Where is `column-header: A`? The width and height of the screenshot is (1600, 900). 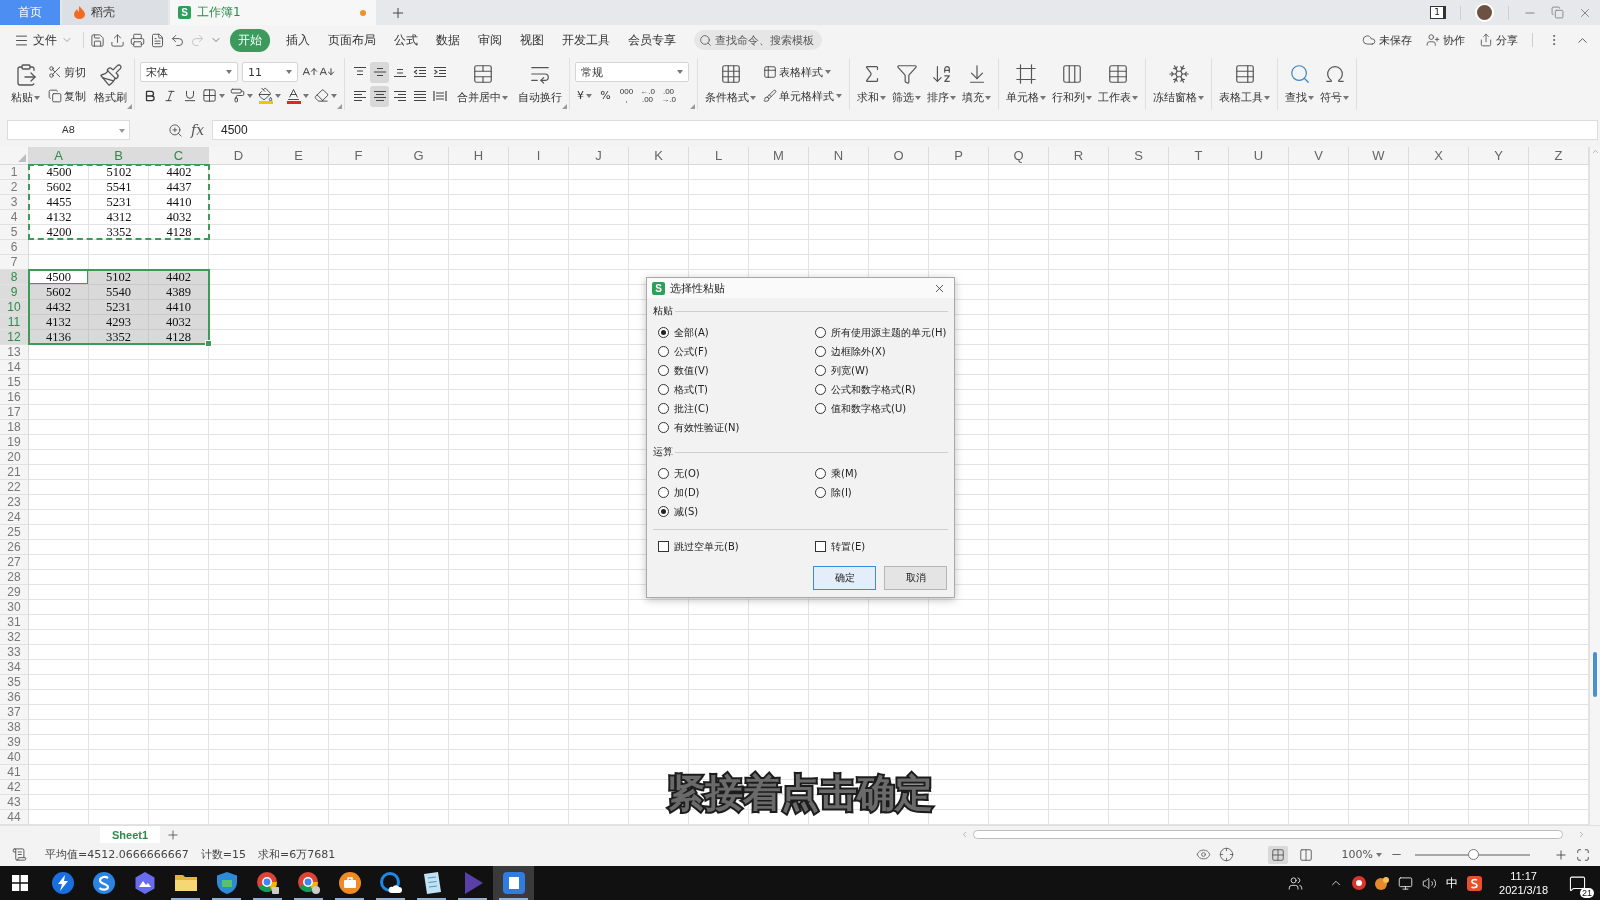
column-header: A is located at coordinates (59, 156).